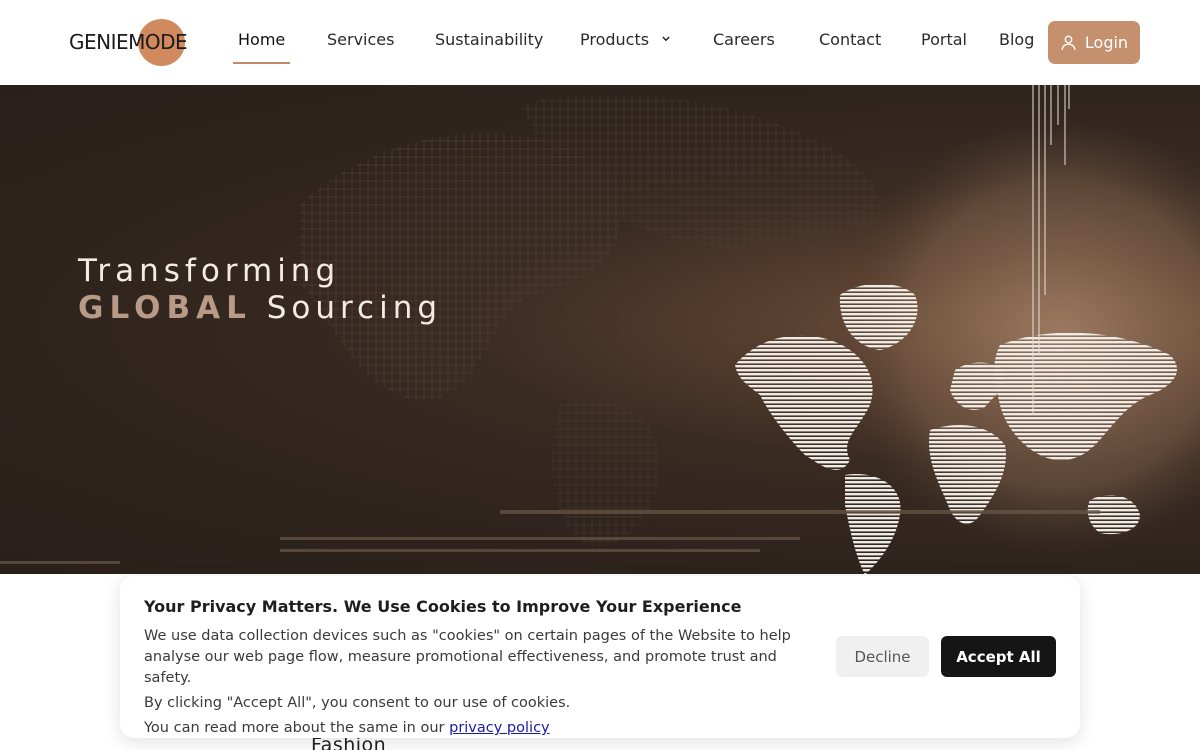 This screenshot has height=750, width=1200. What do you see at coordinates (1068, 42) in the screenshot?
I see `user-icon` at bounding box center [1068, 42].